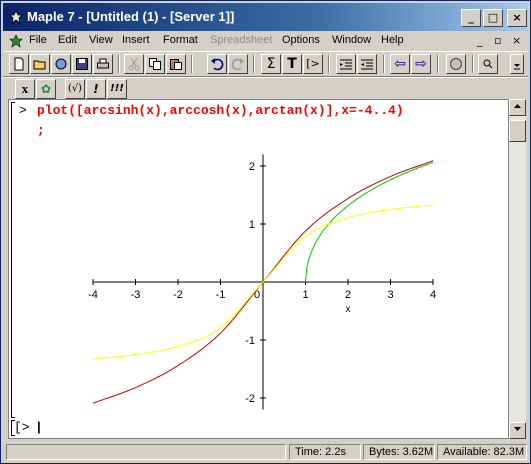  What do you see at coordinates (250, 399) in the screenshot?
I see `y-tick-label: -2` at bounding box center [250, 399].